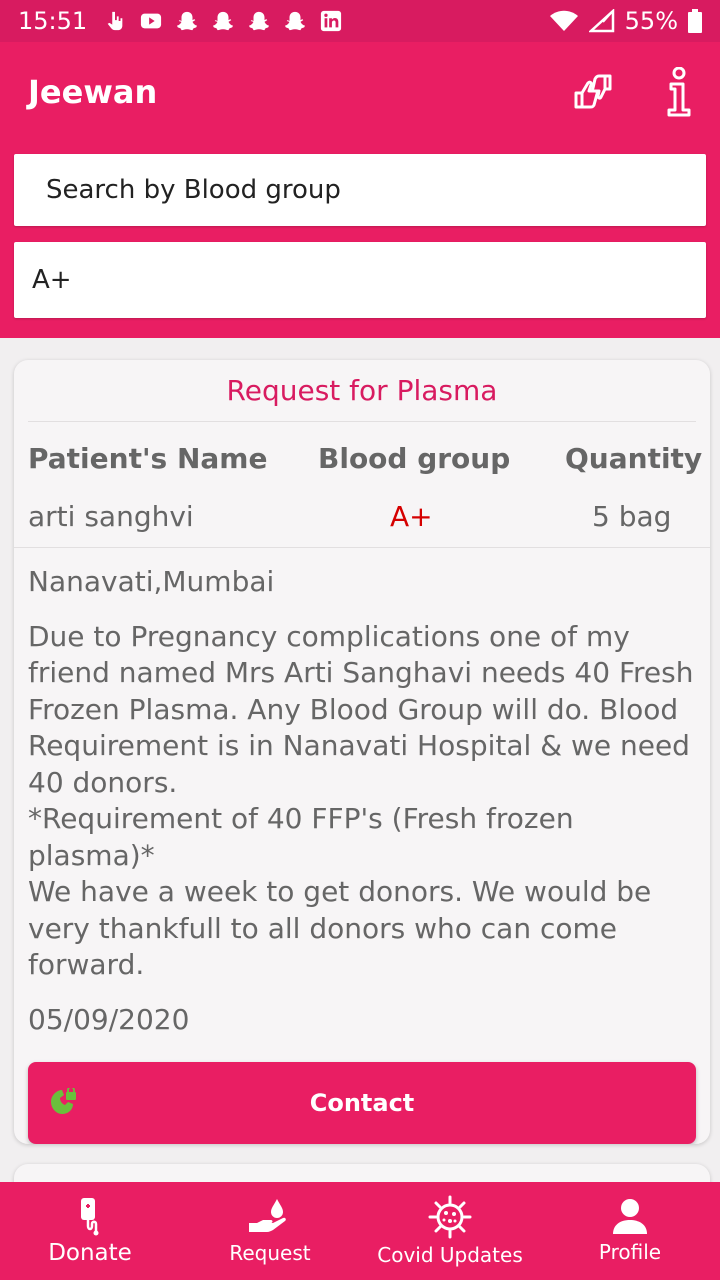 Image resolution: width=720 pixels, height=1280 pixels. Describe the element at coordinates (360, 92) in the screenshot. I see `app-bar: Jeewan` at that location.